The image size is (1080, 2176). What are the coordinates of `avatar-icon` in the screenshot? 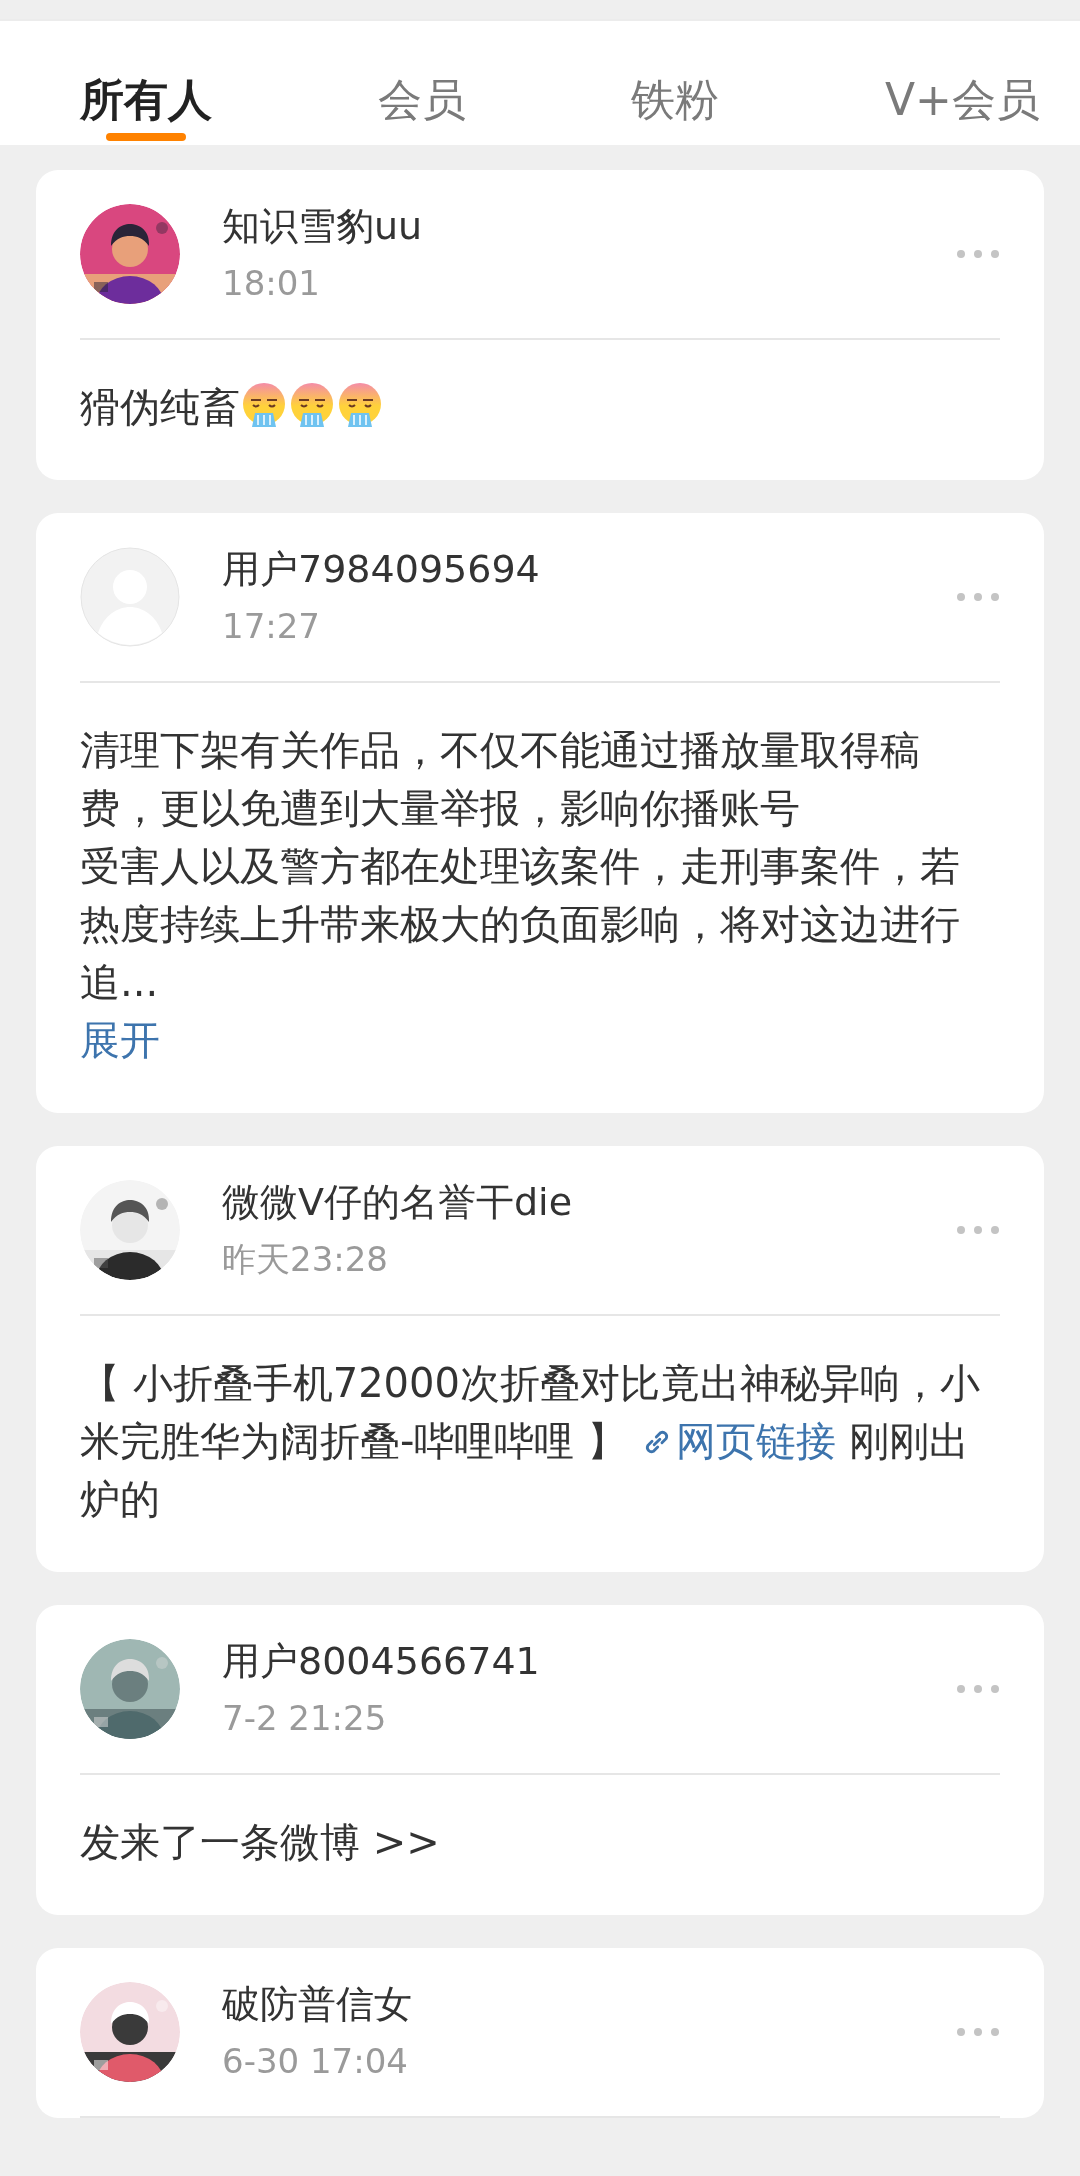 It's located at (130, 597).